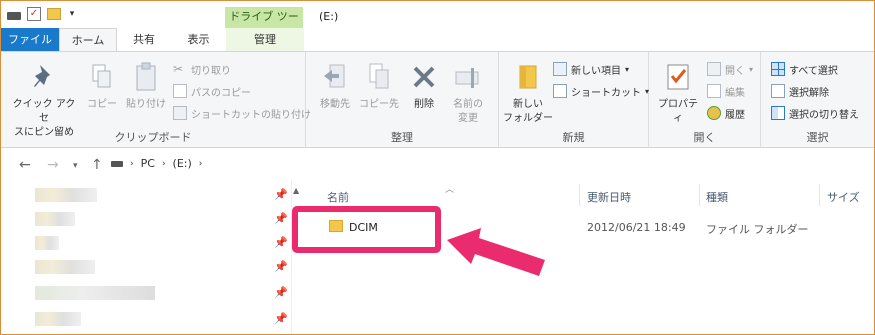 This screenshot has width=875, height=335. Describe the element at coordinates (678, 93) in the screenshot. I see `properties-button: プロパティ` at that location.